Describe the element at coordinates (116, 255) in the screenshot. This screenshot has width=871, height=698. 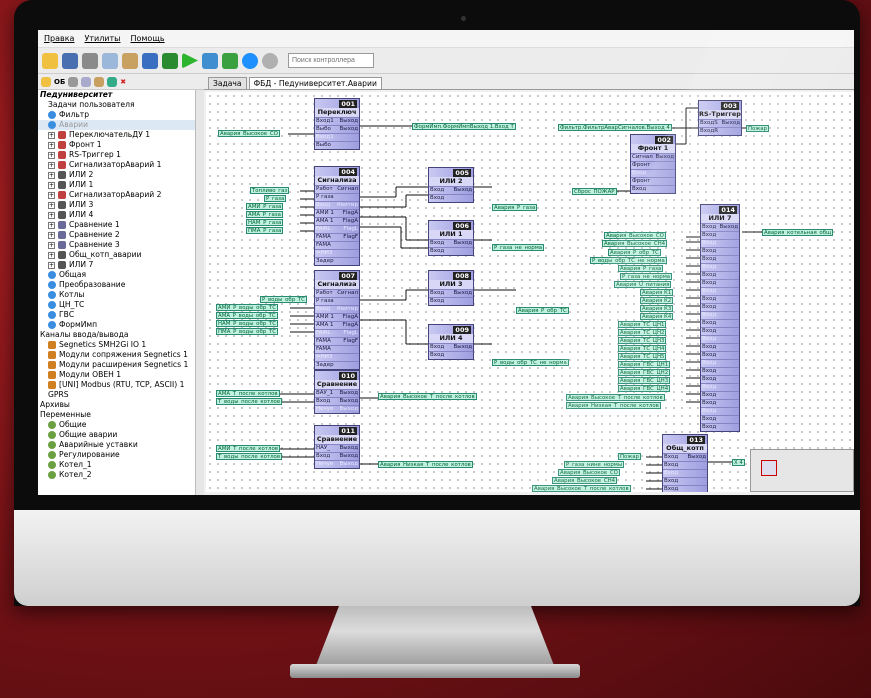
I see `tree-item: + Общ_котп_аварии` at that location.